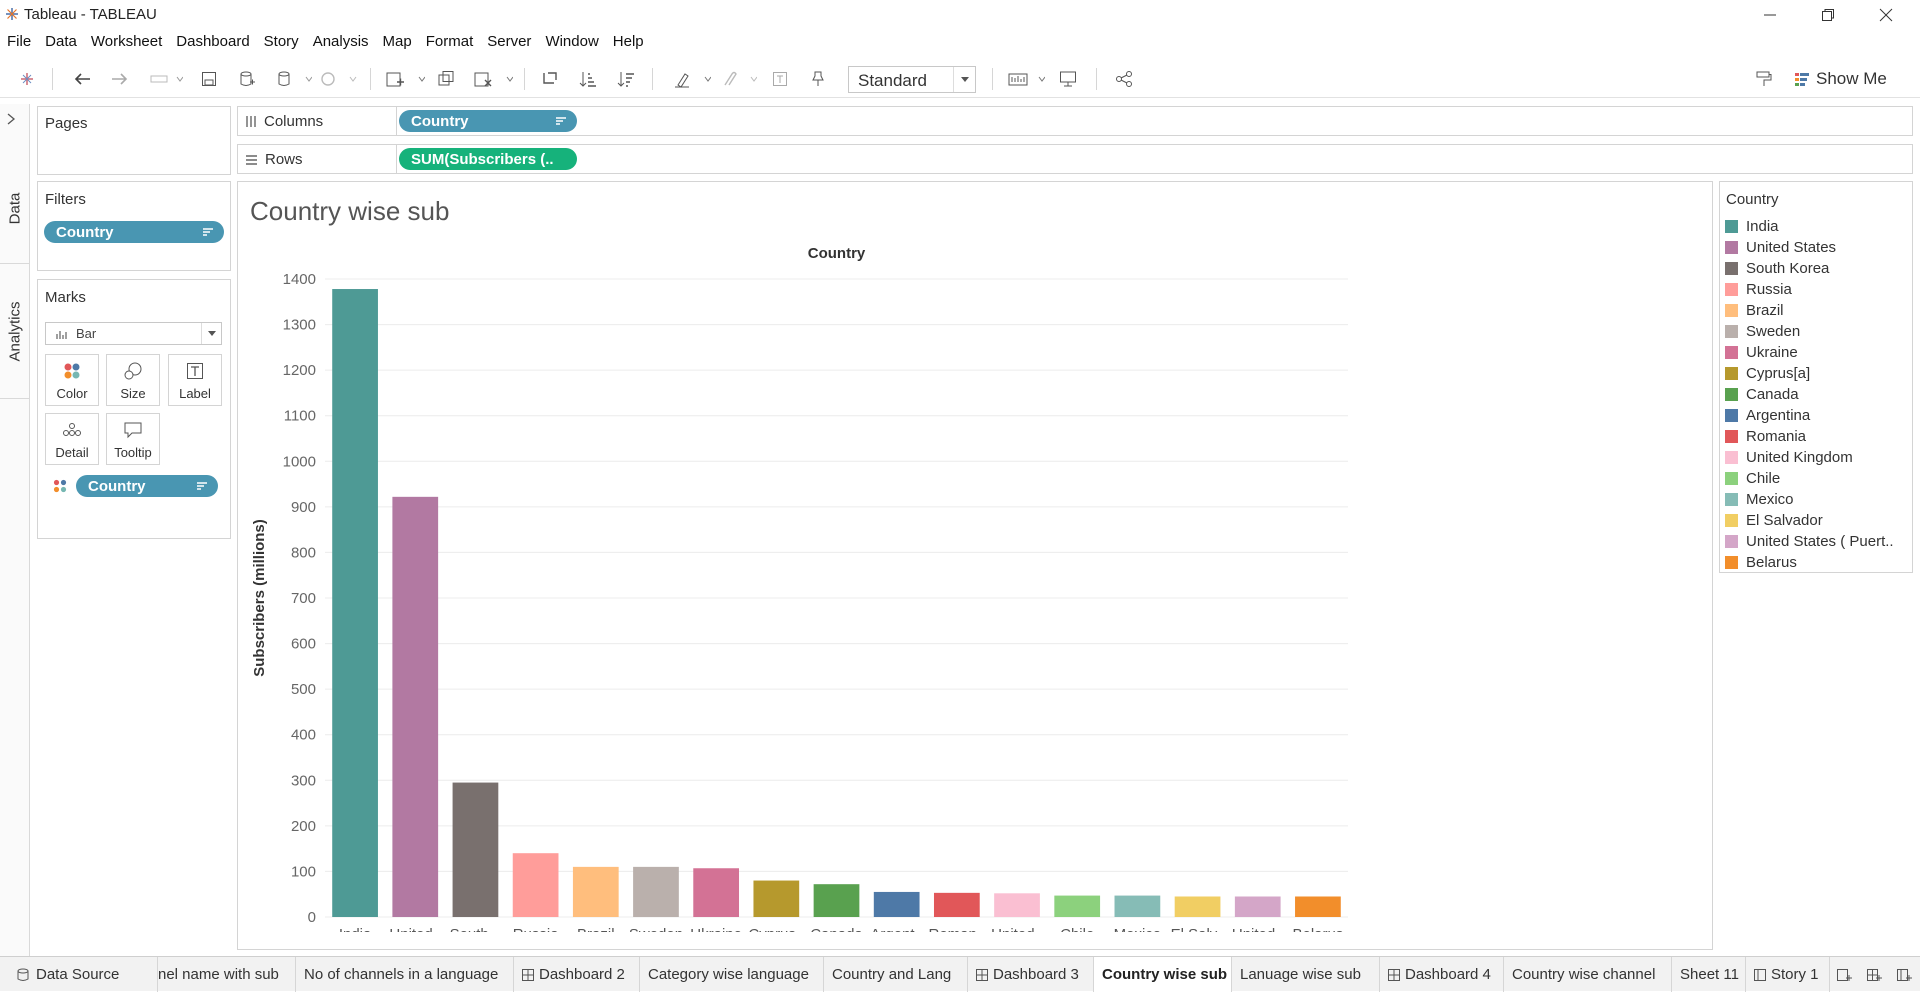 Image resolution: width=1920 pixels, height=992 pixels. What do you see at coordinates (1762, 394) in the screenshot?
I see `legend-item: Canada` at bounding box center [1762, 394].